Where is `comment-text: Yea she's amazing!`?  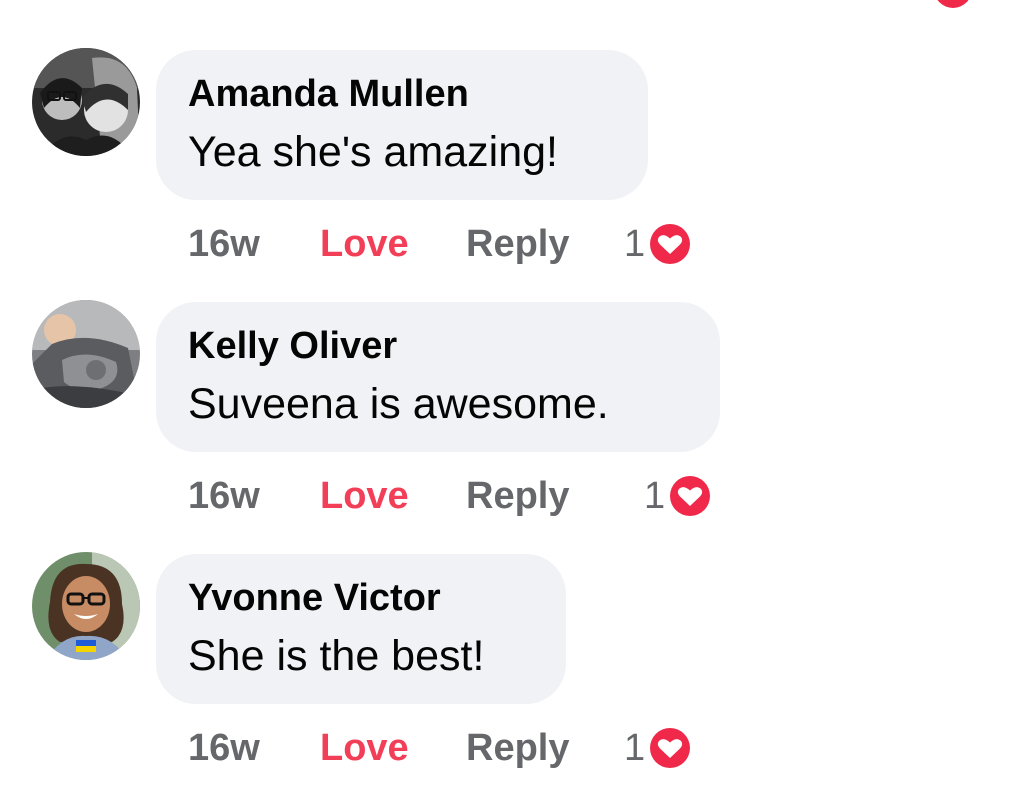
comment-text: Yea she's amazing! is located at coordinates (373, 152).